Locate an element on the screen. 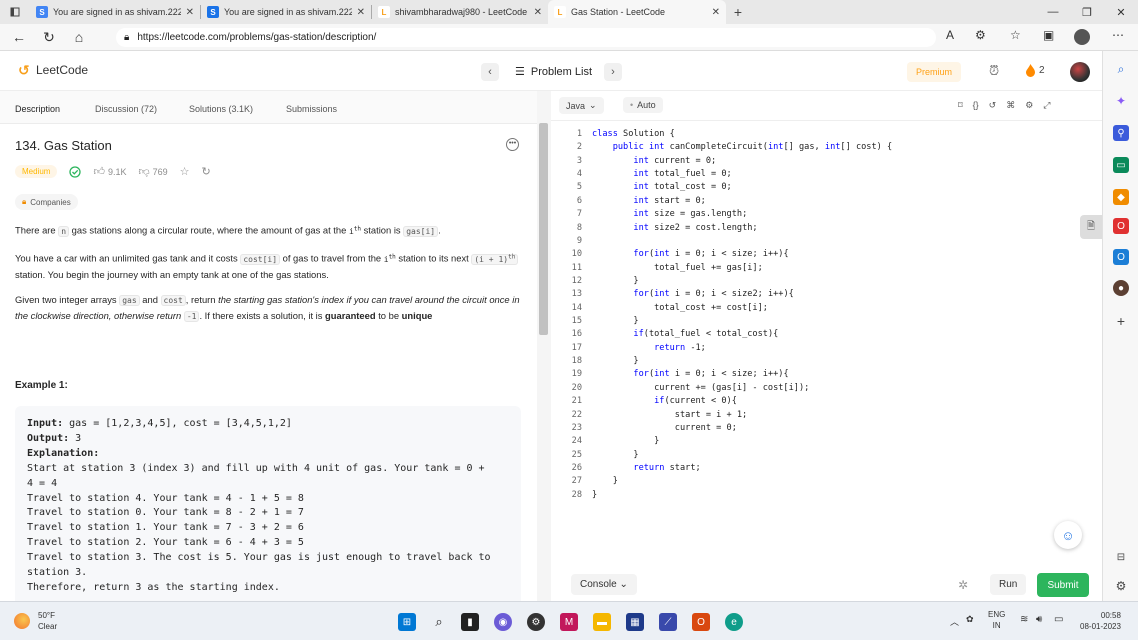 The height and width of the screenshot is (640, 1138). code-line: 16 if(total_fuel < total_cost){ is located at coordinates (826, 334).